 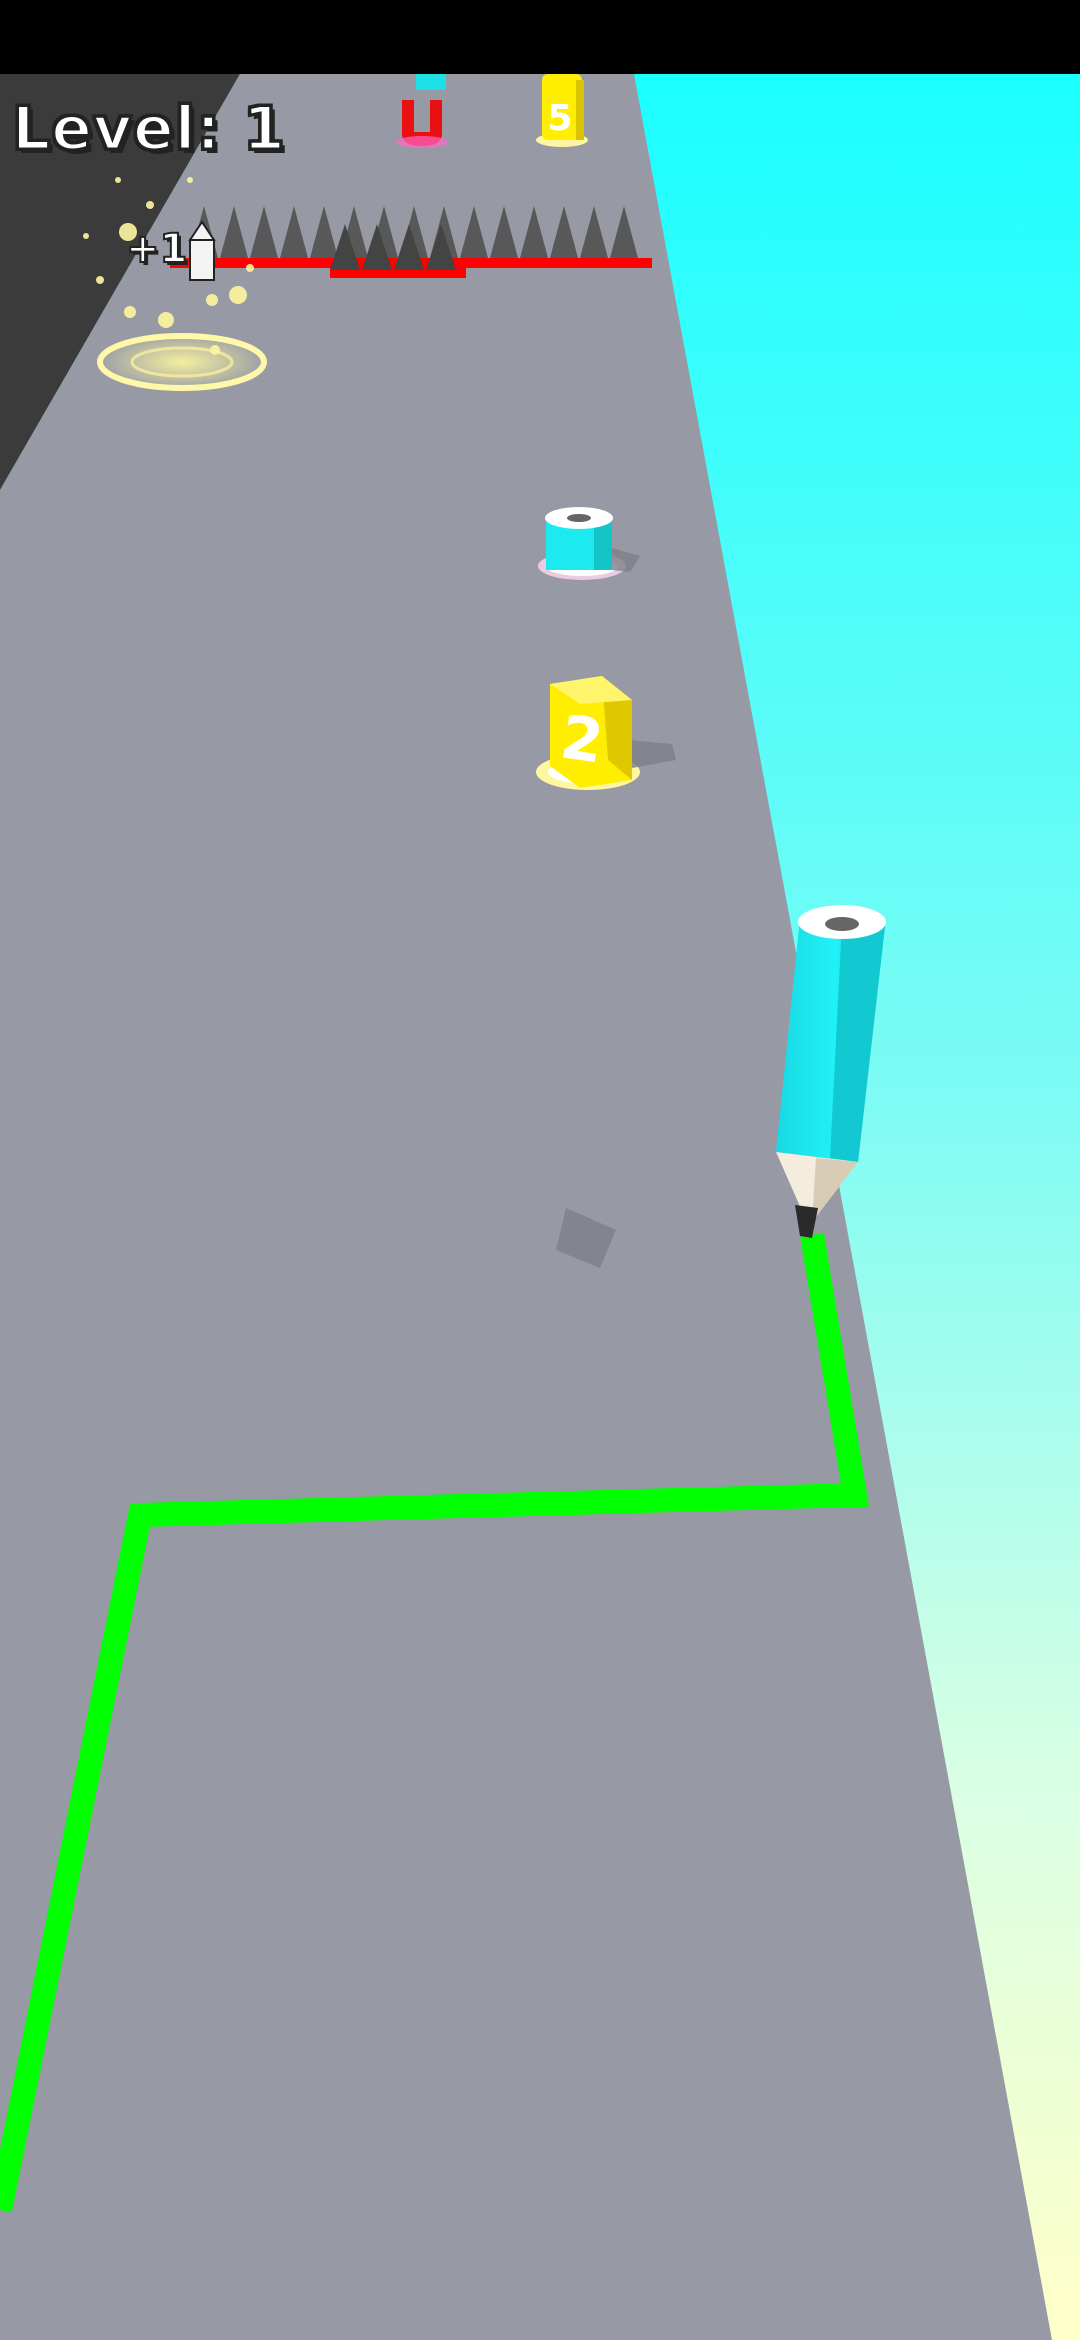 I want to click on status-bar, so click(x=540, y=37).